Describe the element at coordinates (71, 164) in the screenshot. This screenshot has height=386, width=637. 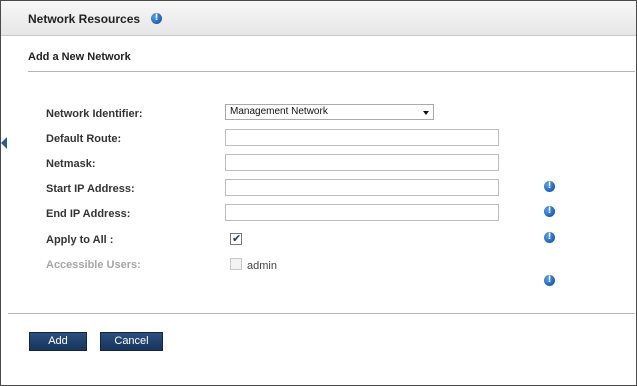
I see `netmask-label: Netmask:` at that location.